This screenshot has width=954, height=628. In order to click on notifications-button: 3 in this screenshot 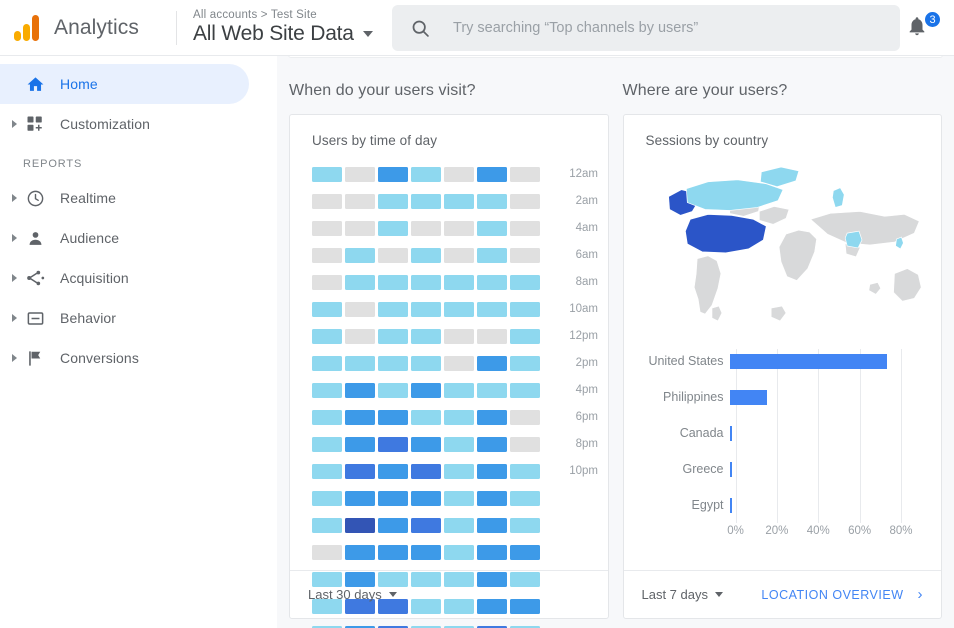, I will do `click(924, 27)`.